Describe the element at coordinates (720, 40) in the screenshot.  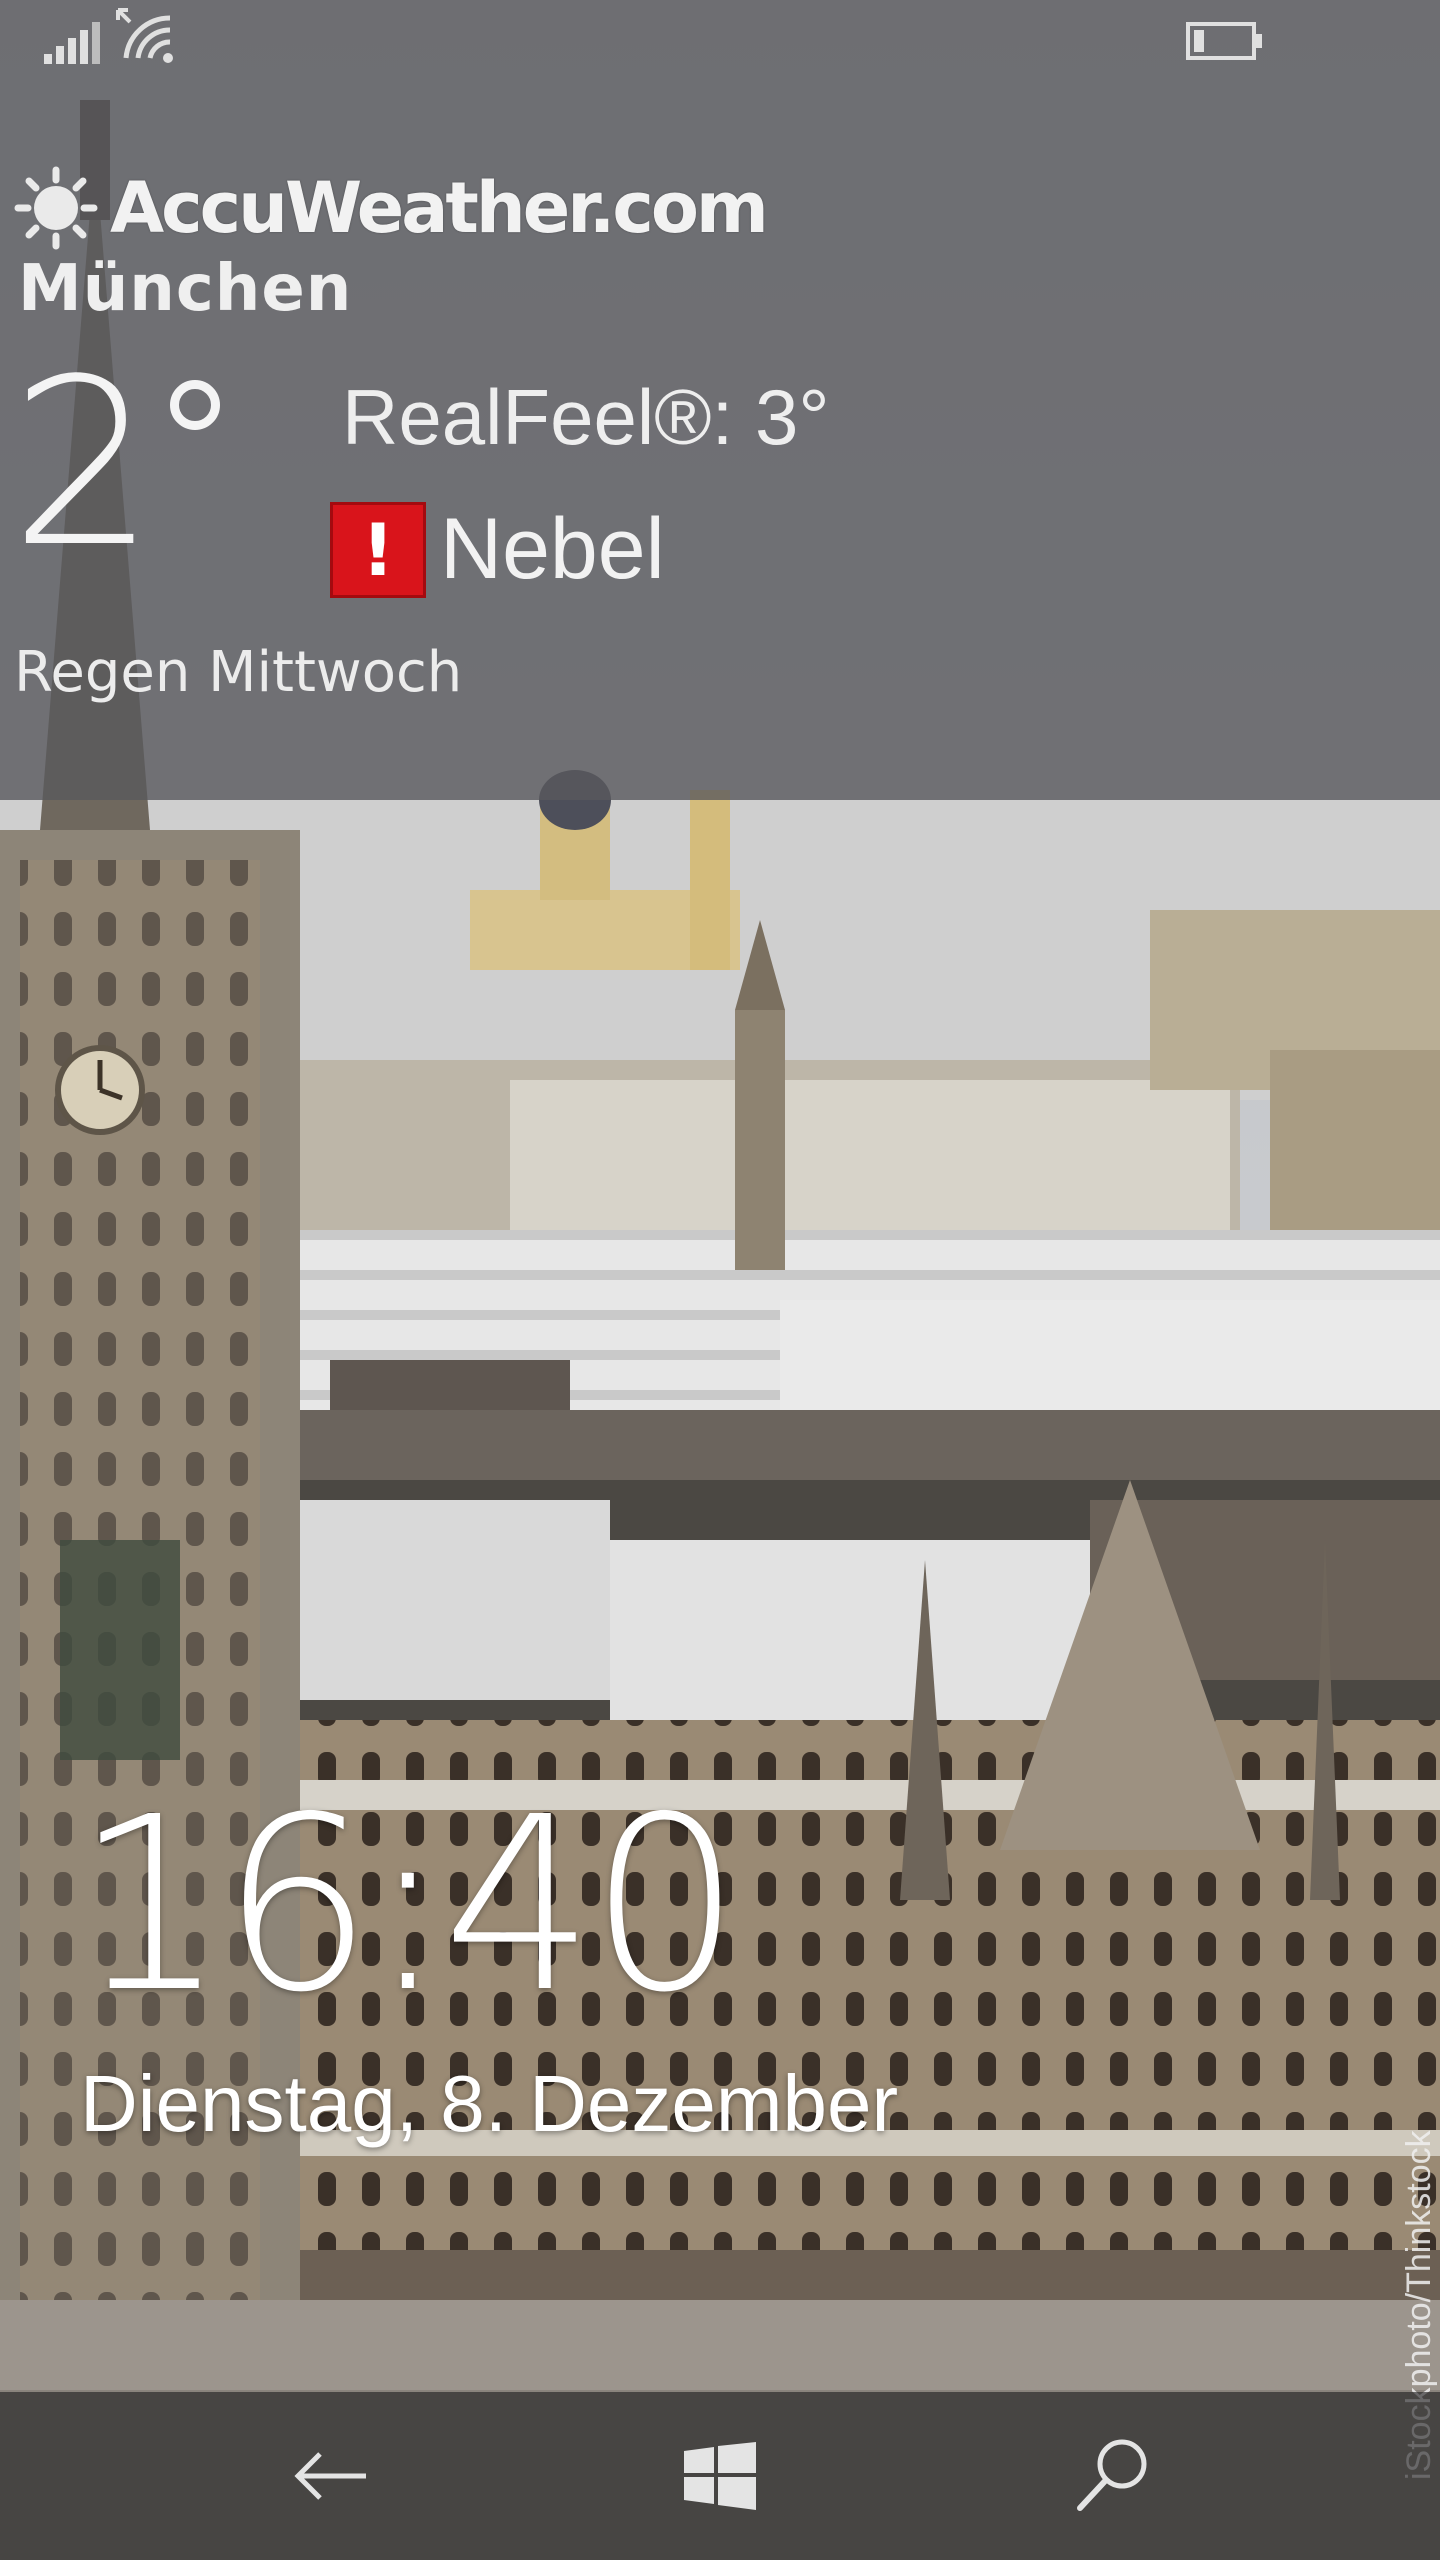
I see `status-bar` at that location.